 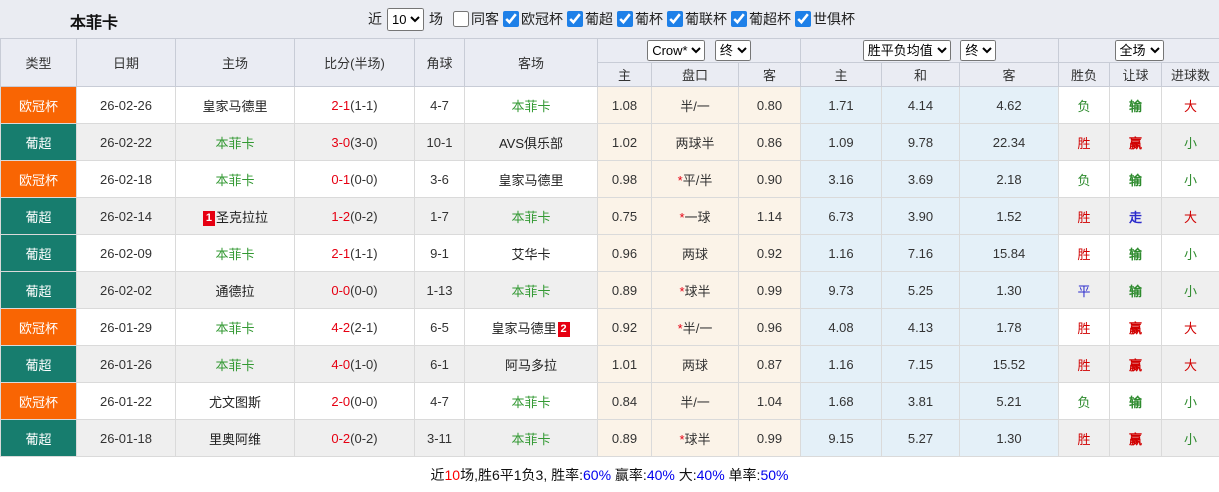 I want to click on league-filter: 葡超, so click(x=590, y=19).